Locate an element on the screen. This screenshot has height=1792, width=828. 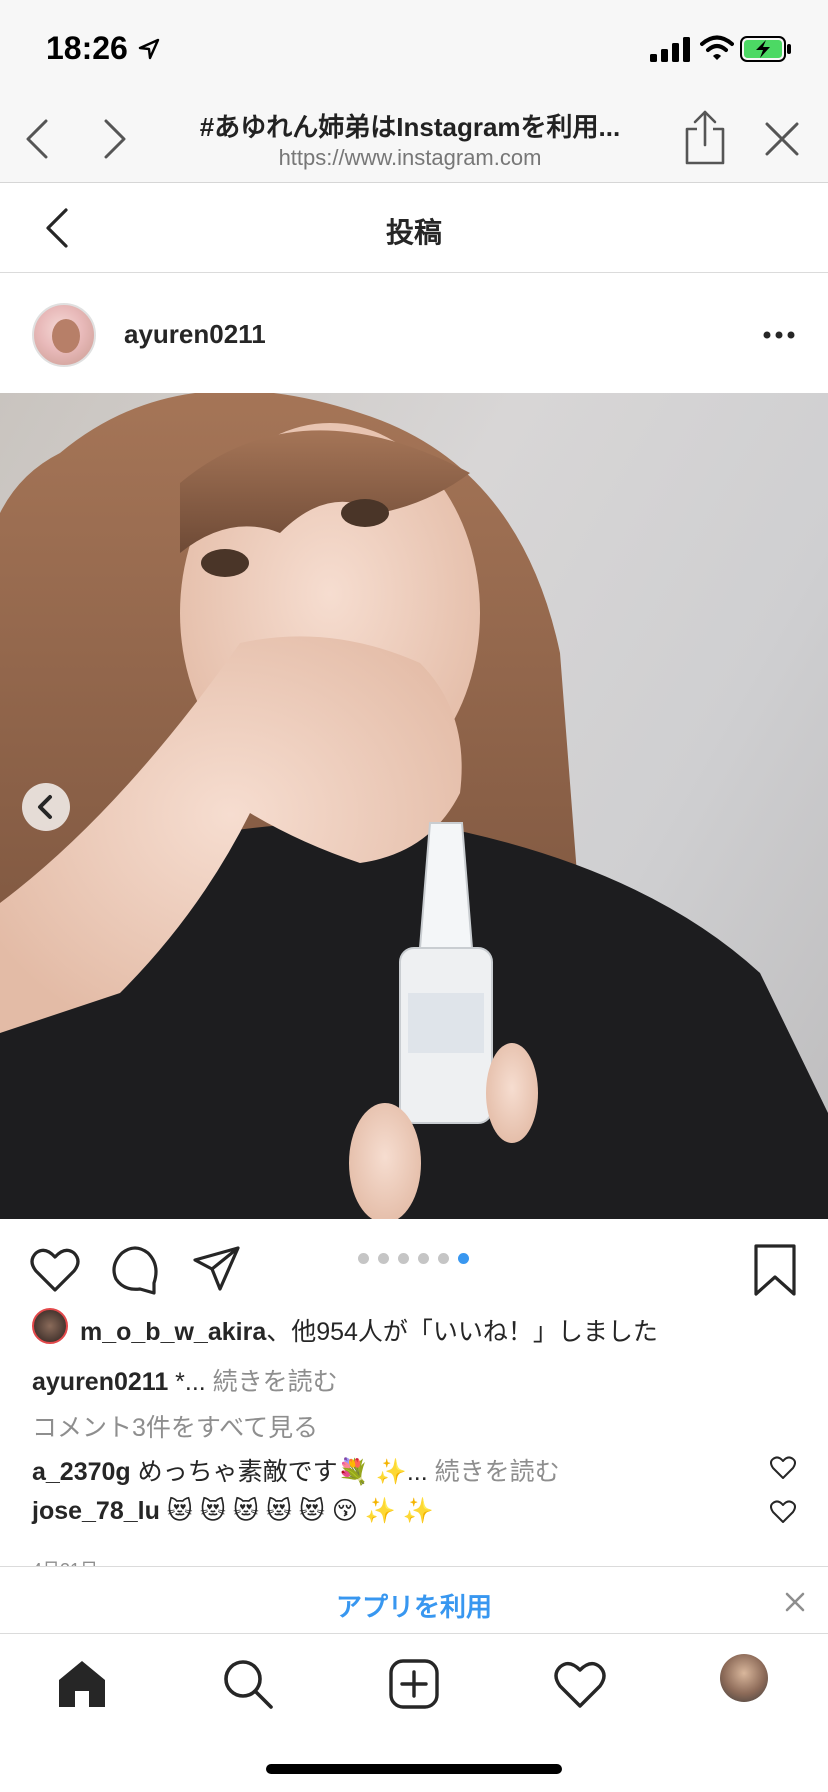
comment-row: a_2370g めっちゃ素敵です💐 ✨... 続きを読む is located at coordinates (412, 1470).